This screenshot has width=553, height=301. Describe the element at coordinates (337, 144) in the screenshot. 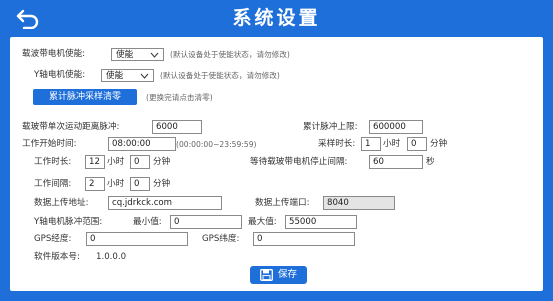

I see `sample-duration-label: 采样时长:` at that location.